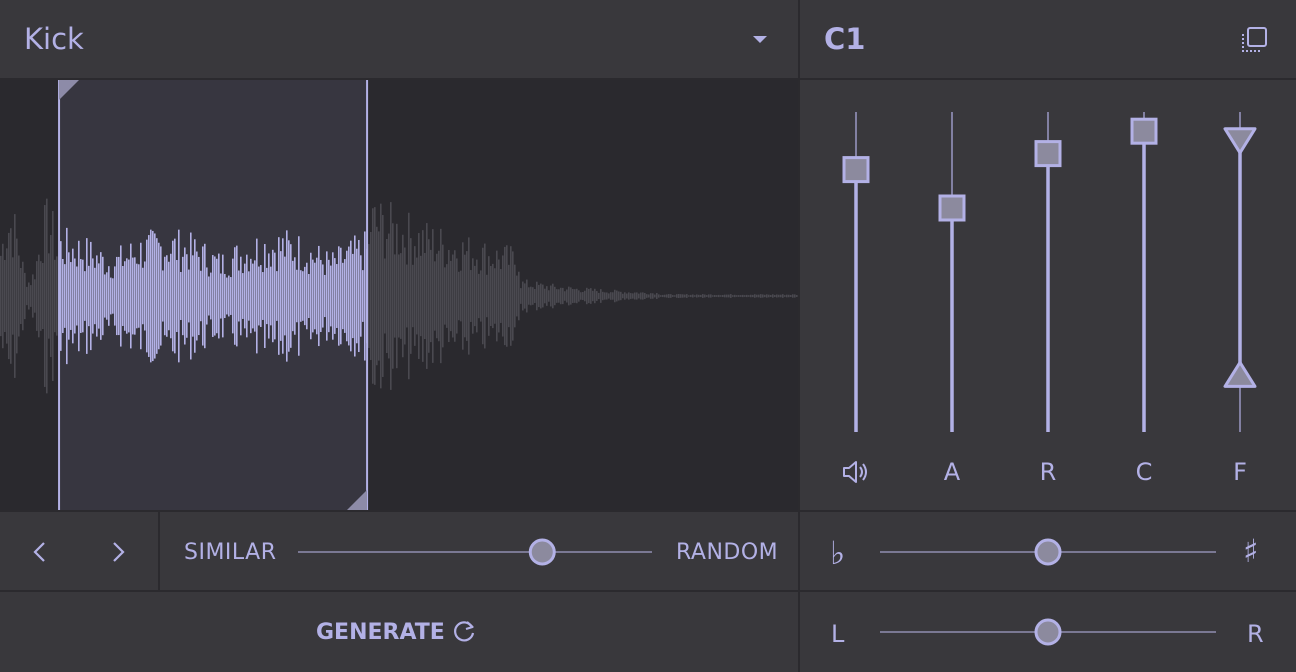 This screenshot has height=672, width=1296. I want to click on sample-select, so click(399, 39).